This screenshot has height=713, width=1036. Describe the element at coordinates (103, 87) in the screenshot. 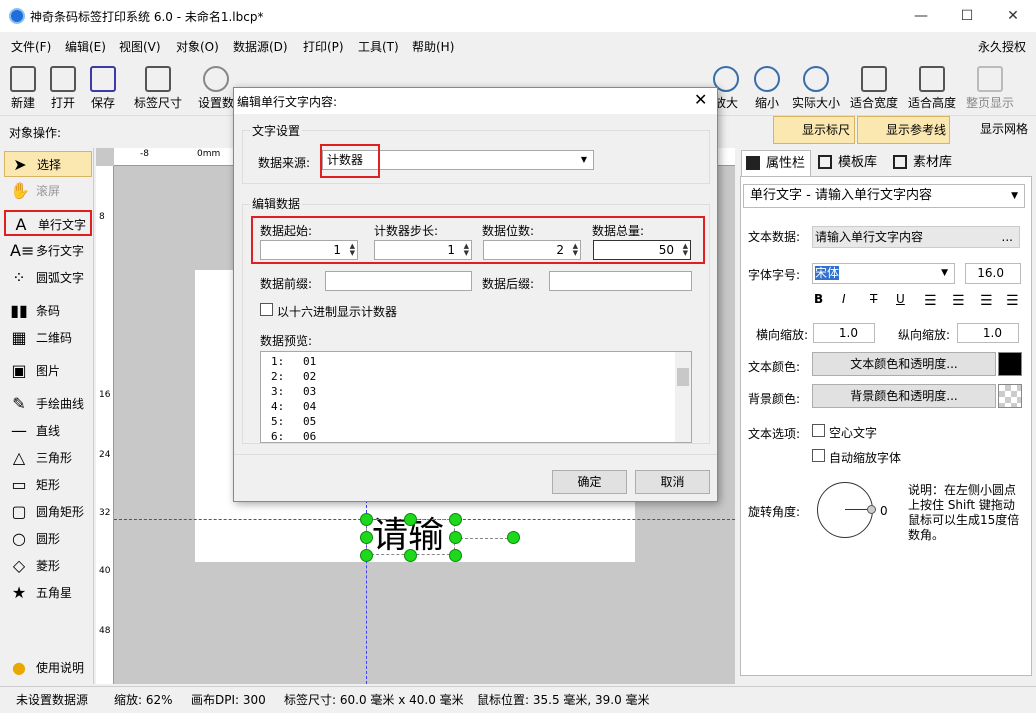

I see `save-button: 保存` at that location.